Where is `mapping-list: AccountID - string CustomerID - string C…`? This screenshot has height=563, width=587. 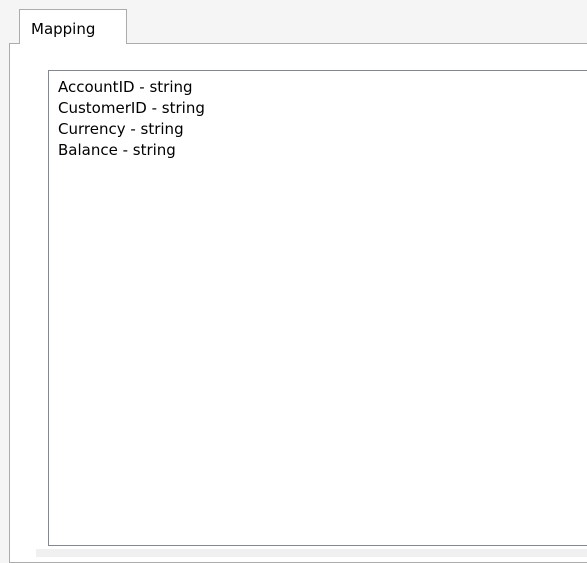 mapping-list: AccountID - string CustomerID - string C… is located at coordinates (131, 119).